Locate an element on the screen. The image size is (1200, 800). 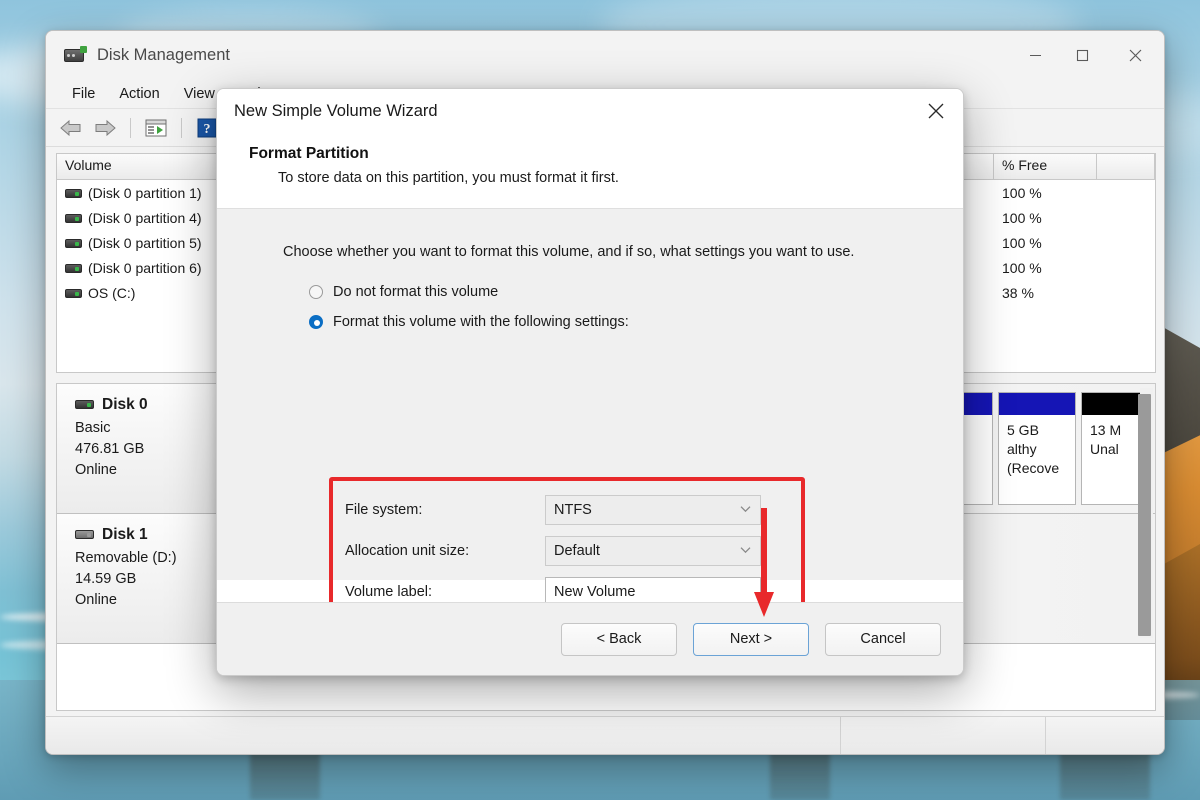
close-button is located at coordinates (1135, 55).